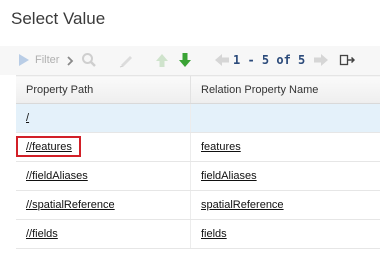  I want to click on column-header-relation-property-name: Relation Property Name, so click(285, 89).